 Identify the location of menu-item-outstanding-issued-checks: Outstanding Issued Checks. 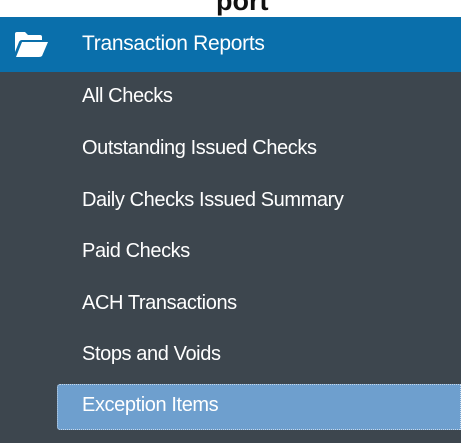
(230, 149).